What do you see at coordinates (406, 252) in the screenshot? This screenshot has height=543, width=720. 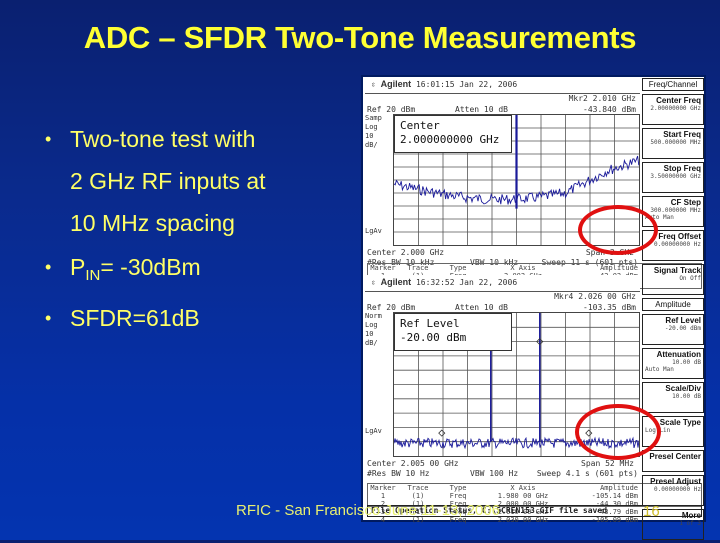 I see `center-freq: Center 2.000 GHz` at bounding box center [406, 252].